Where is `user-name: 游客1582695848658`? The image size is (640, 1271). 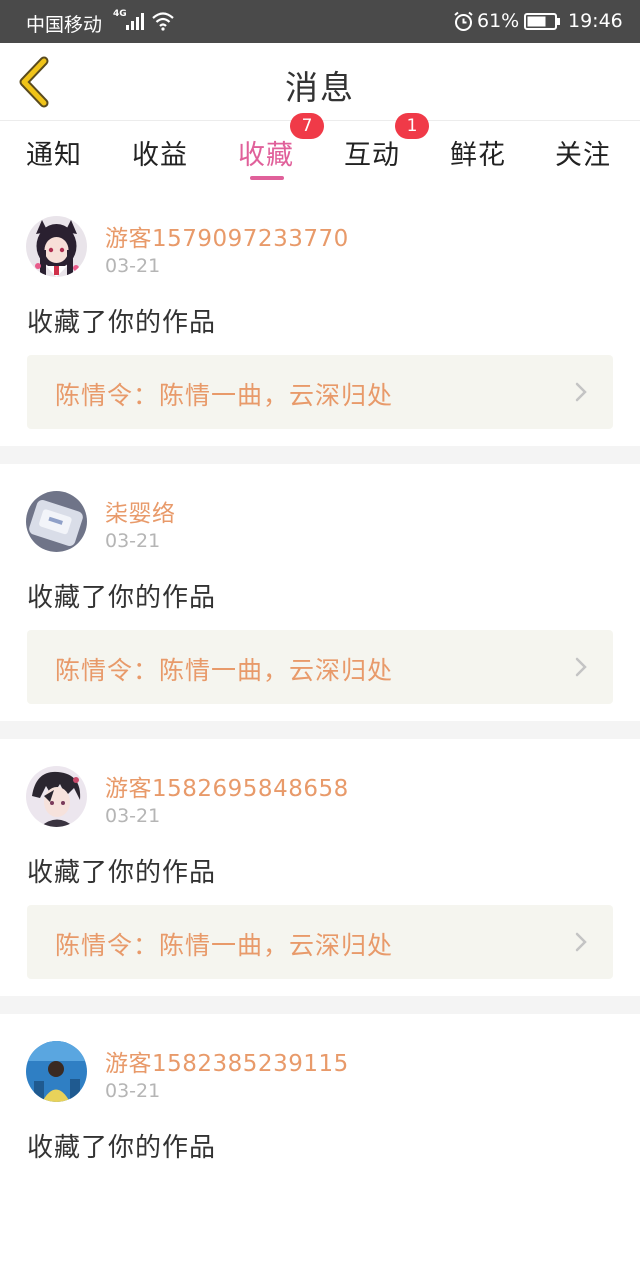
user-name: 游客1582695848658 is located at coordinates (227, 786).